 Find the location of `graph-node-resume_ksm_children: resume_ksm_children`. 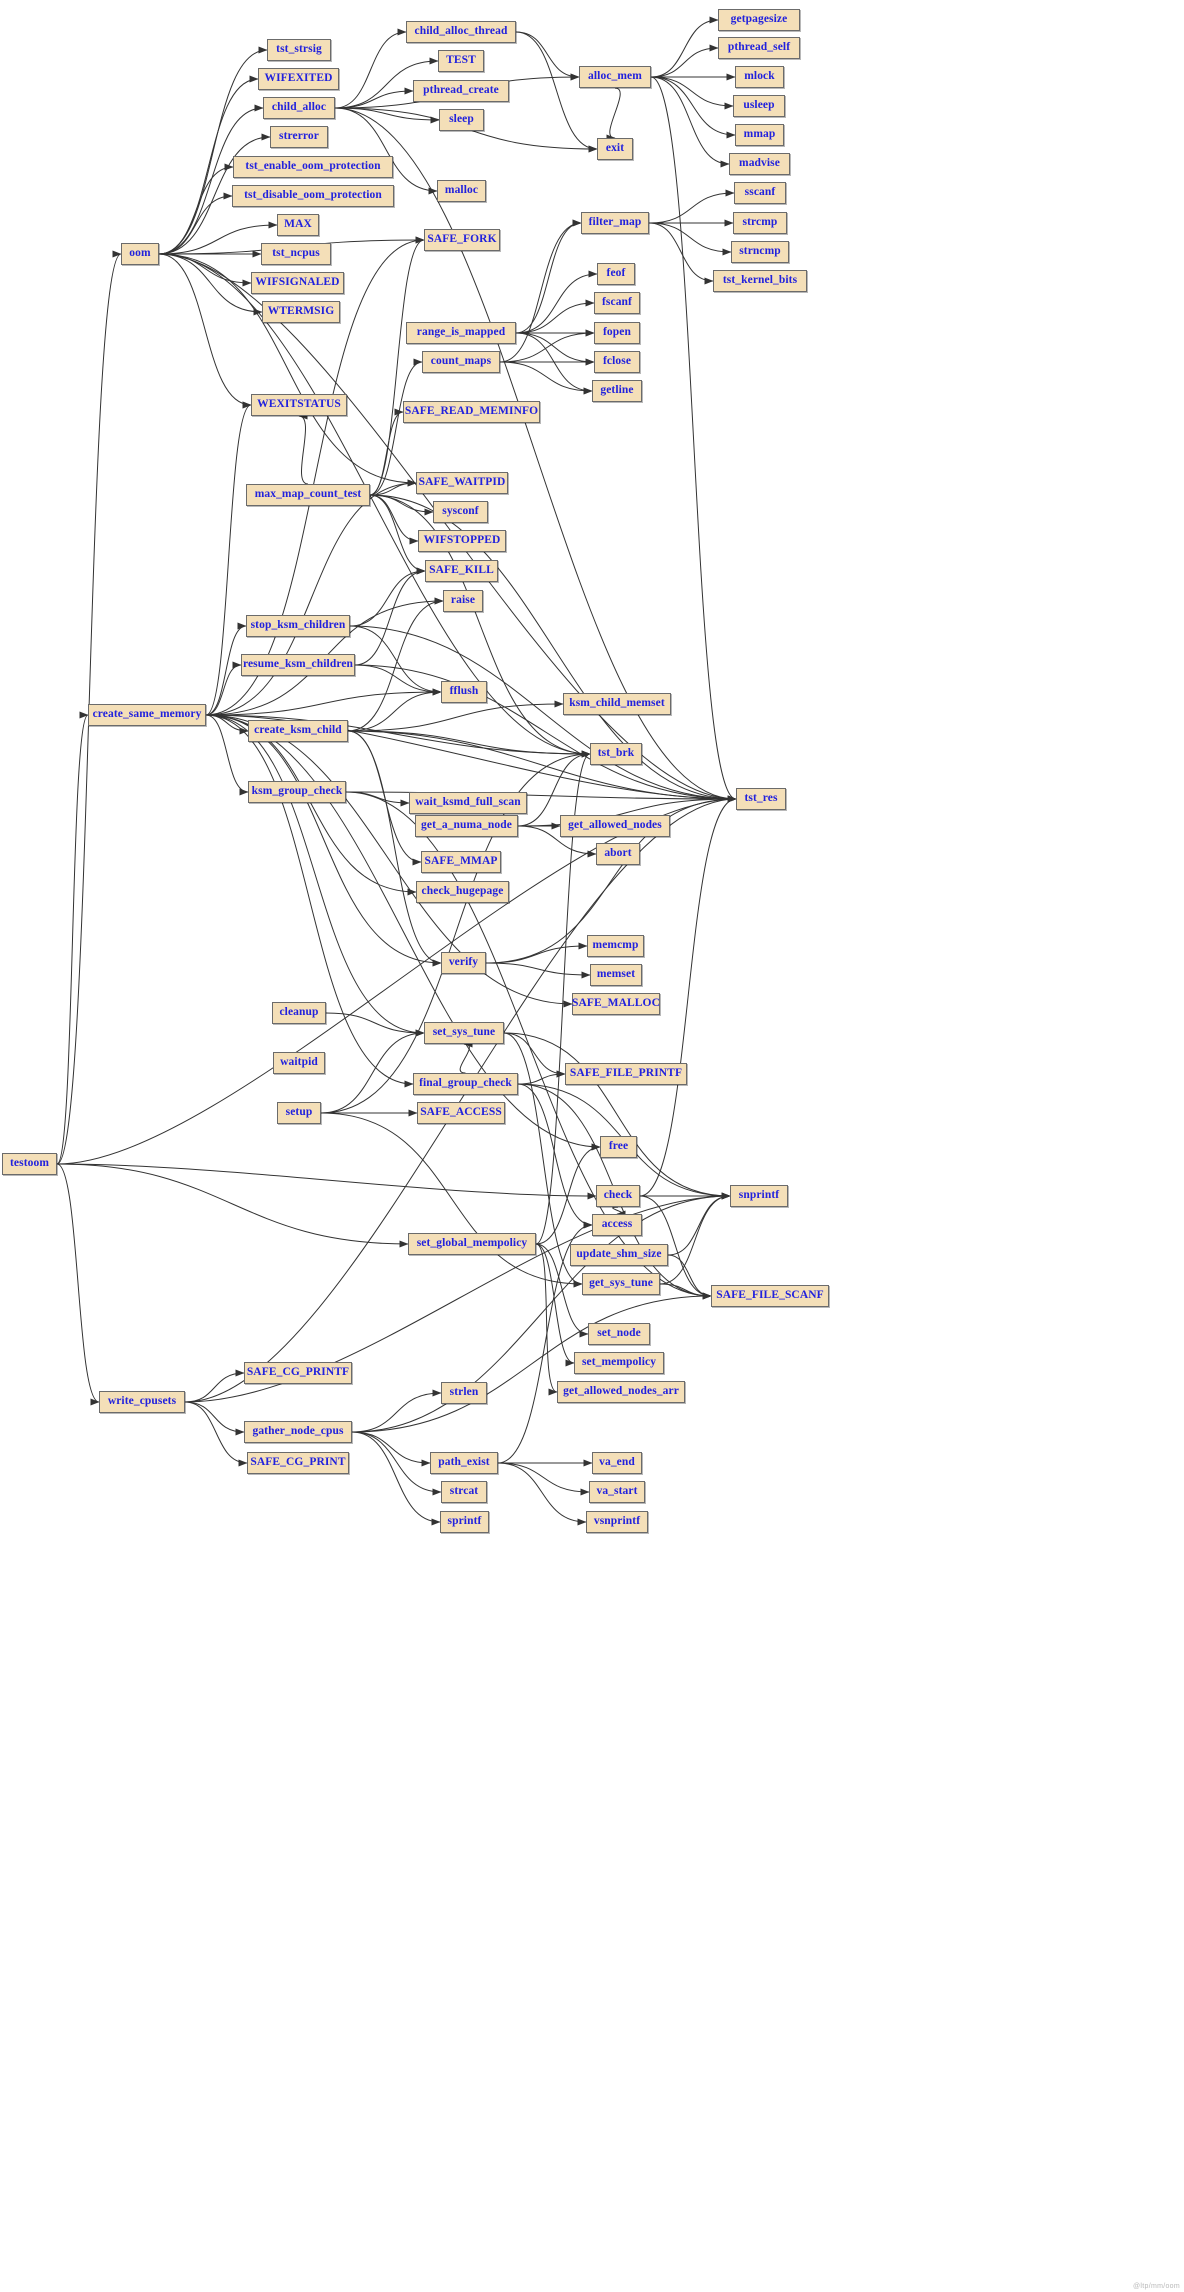

graph-node-resume_ksm_children: resume_ksm_children is located at coordinates (298, 665).